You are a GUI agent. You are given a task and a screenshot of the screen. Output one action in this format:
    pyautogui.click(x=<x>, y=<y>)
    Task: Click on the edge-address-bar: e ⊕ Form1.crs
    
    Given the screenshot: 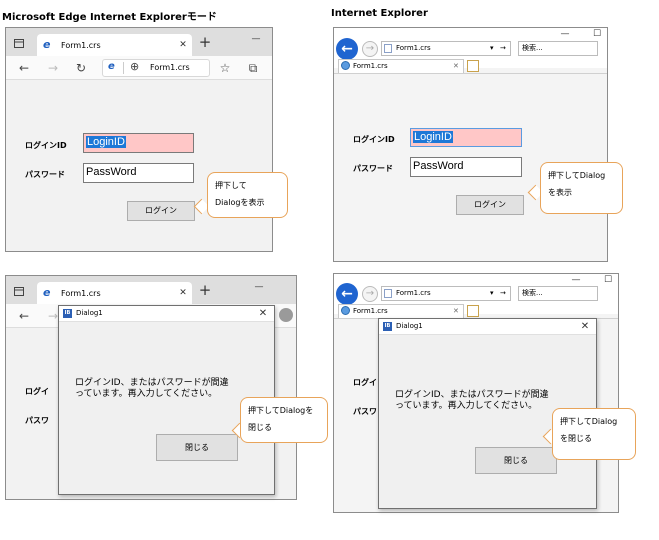 What is the action you would take?
    pyautogui.click(x=156, y=68)
    